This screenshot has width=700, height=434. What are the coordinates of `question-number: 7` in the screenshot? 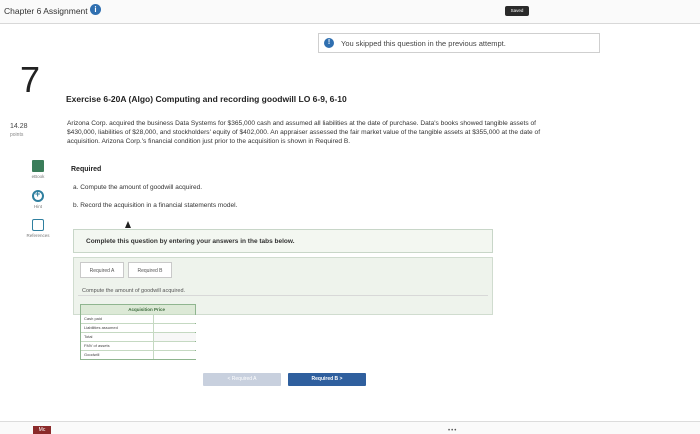 It's located at (30, 79).